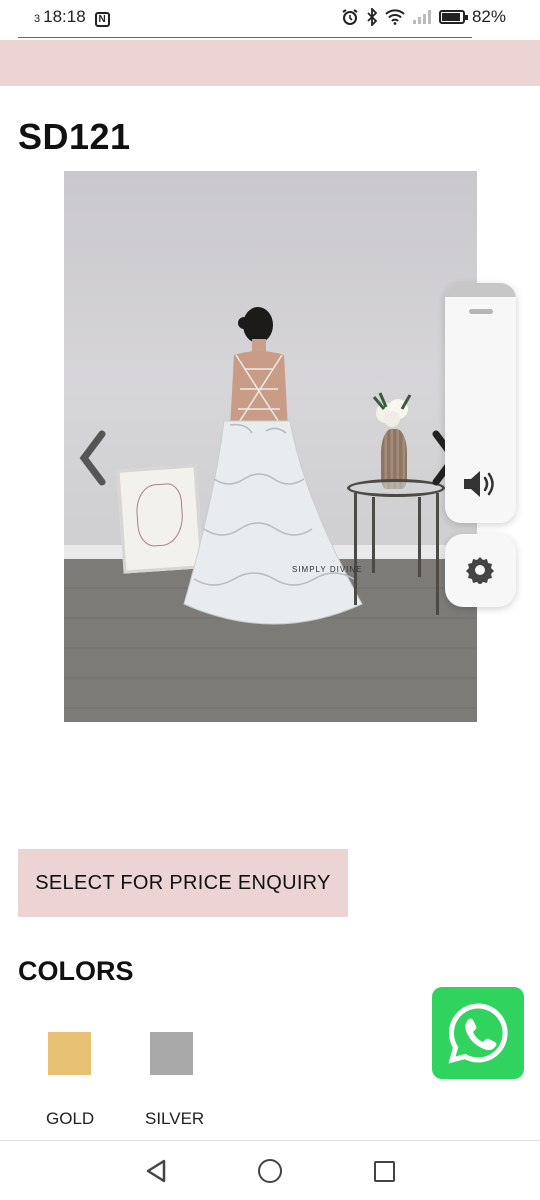  Describe the element at coordinates (76, 971) in the screenshot. I see `colors-heading: COLORS` at that location.